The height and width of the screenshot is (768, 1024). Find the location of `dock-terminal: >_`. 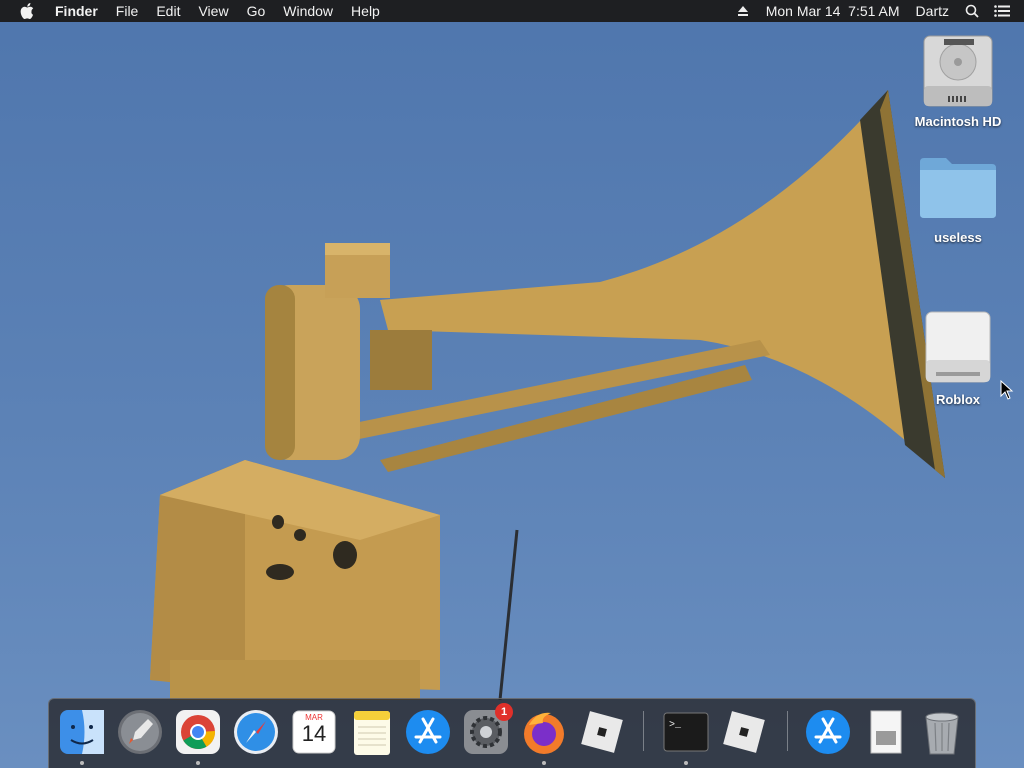

dock-terminal: >_ is located at coordinates (686, 736).